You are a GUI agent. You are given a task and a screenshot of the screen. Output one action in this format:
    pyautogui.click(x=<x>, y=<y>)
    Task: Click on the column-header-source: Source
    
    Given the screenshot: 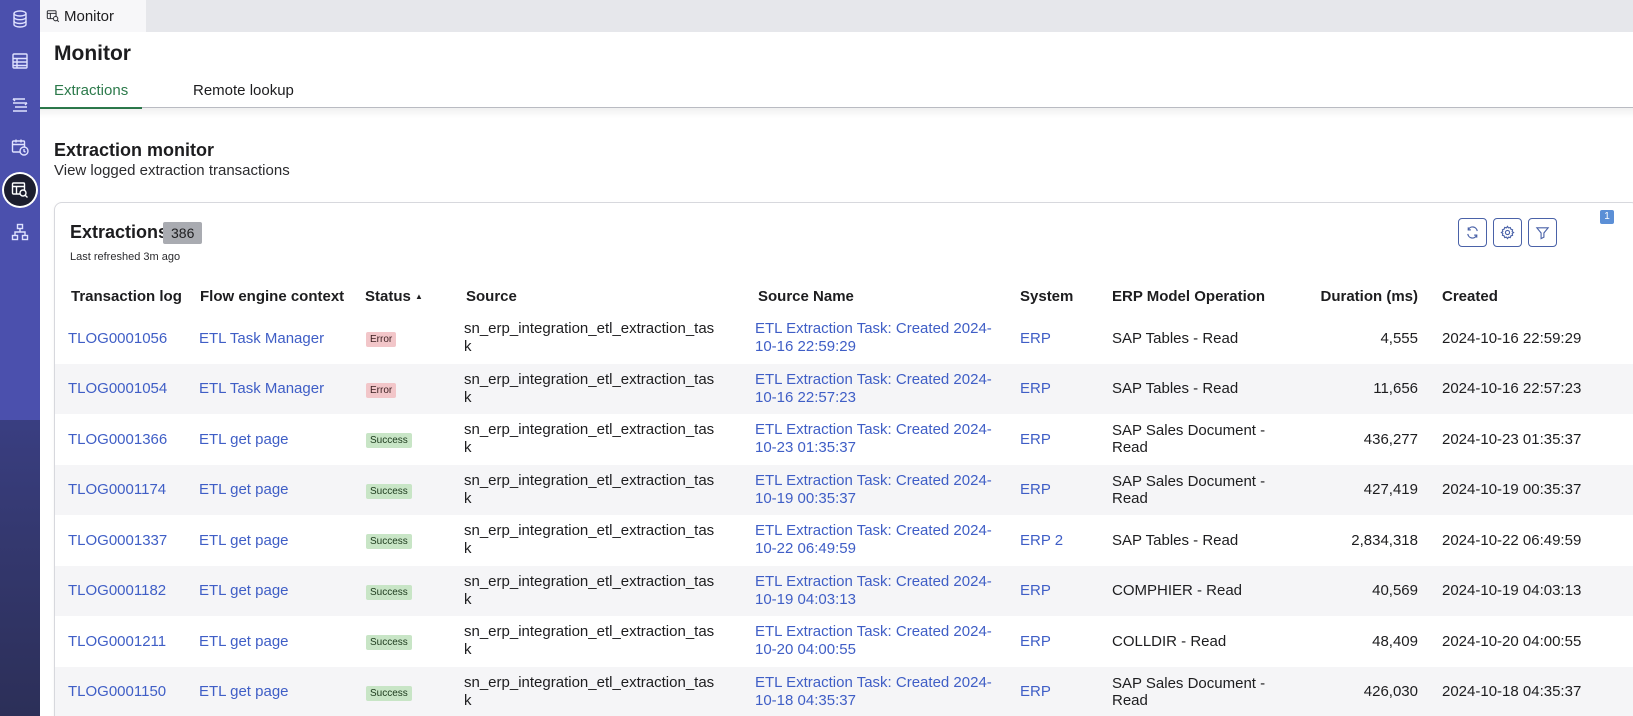 What is the action you would take?
    pyautogui.click(x=606, y=296)
    